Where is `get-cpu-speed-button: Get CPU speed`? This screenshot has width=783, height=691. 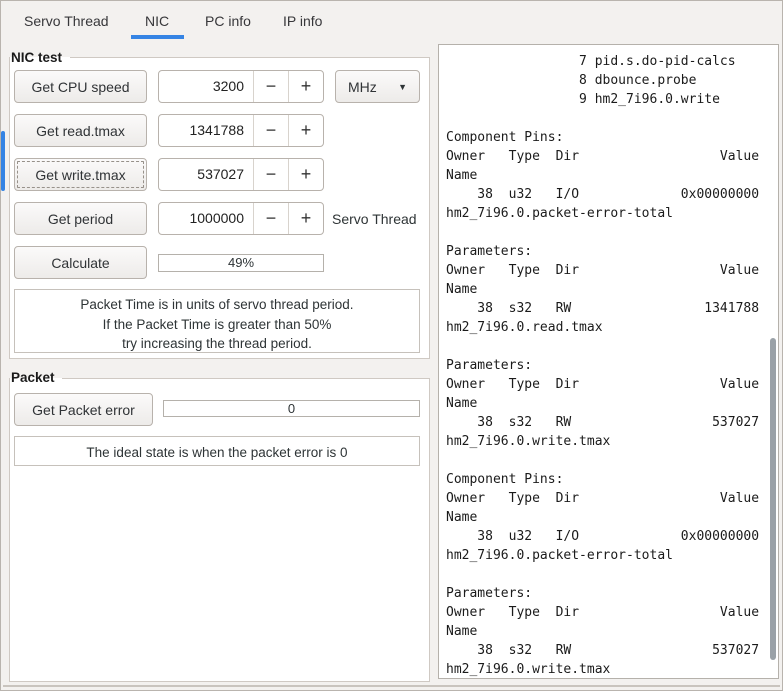 get-cpu-speed-button: Get CPU speed is located at coordinates (80, 86).